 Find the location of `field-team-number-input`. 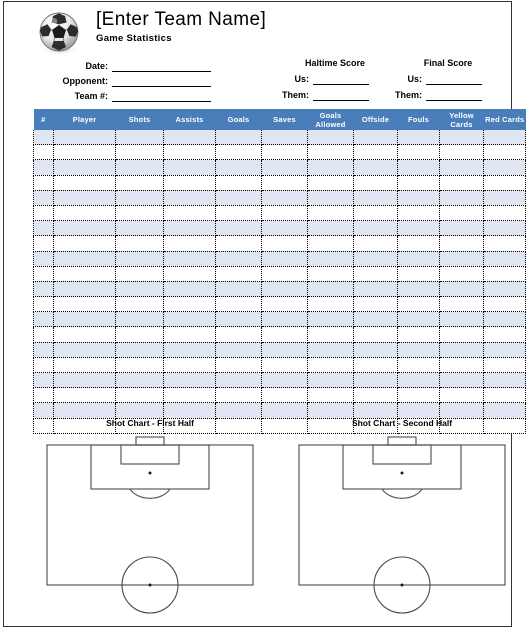

field-team-number-input is located at coordinates (161, 96).